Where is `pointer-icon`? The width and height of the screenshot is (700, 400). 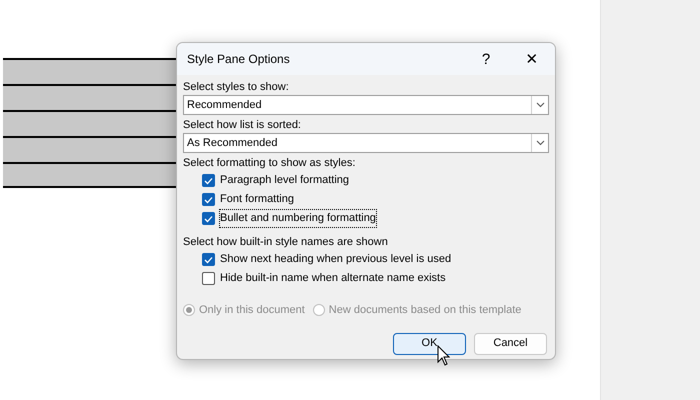
pointer-icon is located at coordinates (444, 356).